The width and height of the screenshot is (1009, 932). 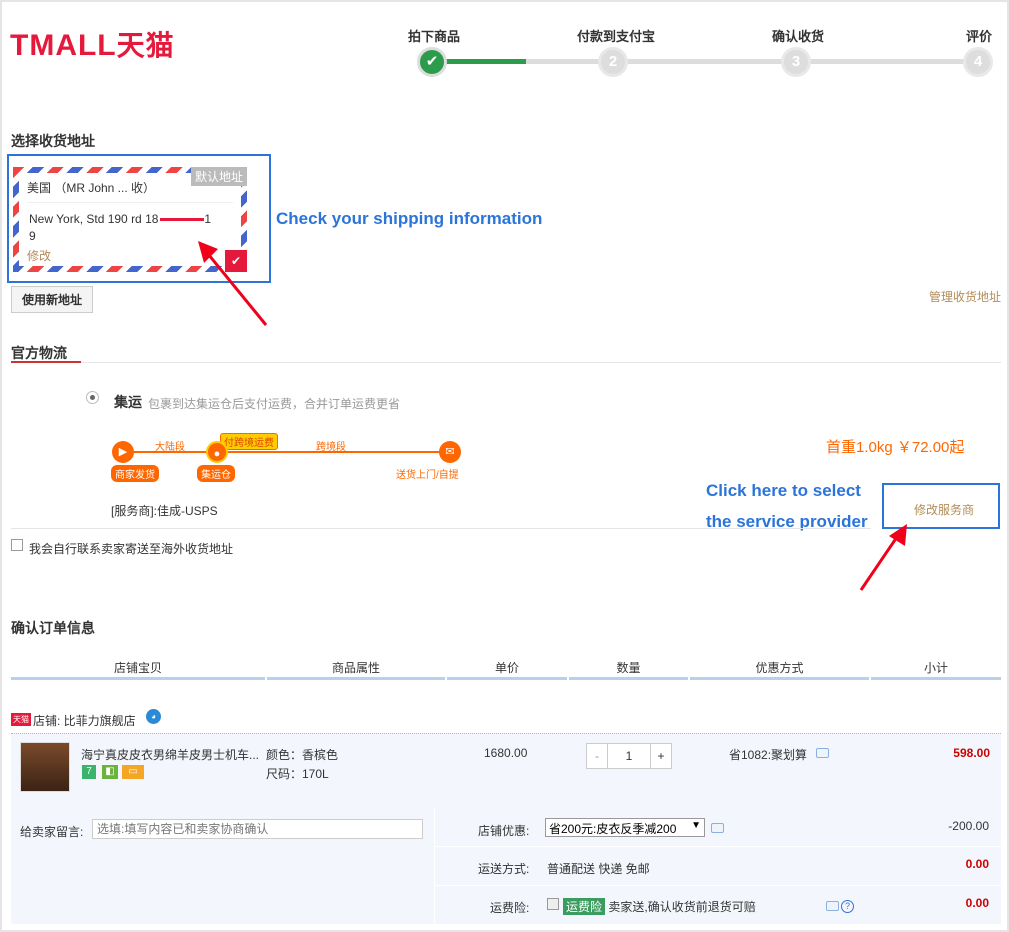 What do you see at coordinates (700, 54) in the screenshot?
I see `order-progress: 拍下商品 付款到支付宝 确认收货 评价 ✔ 2 3 4` at bounding box center [700, 54].